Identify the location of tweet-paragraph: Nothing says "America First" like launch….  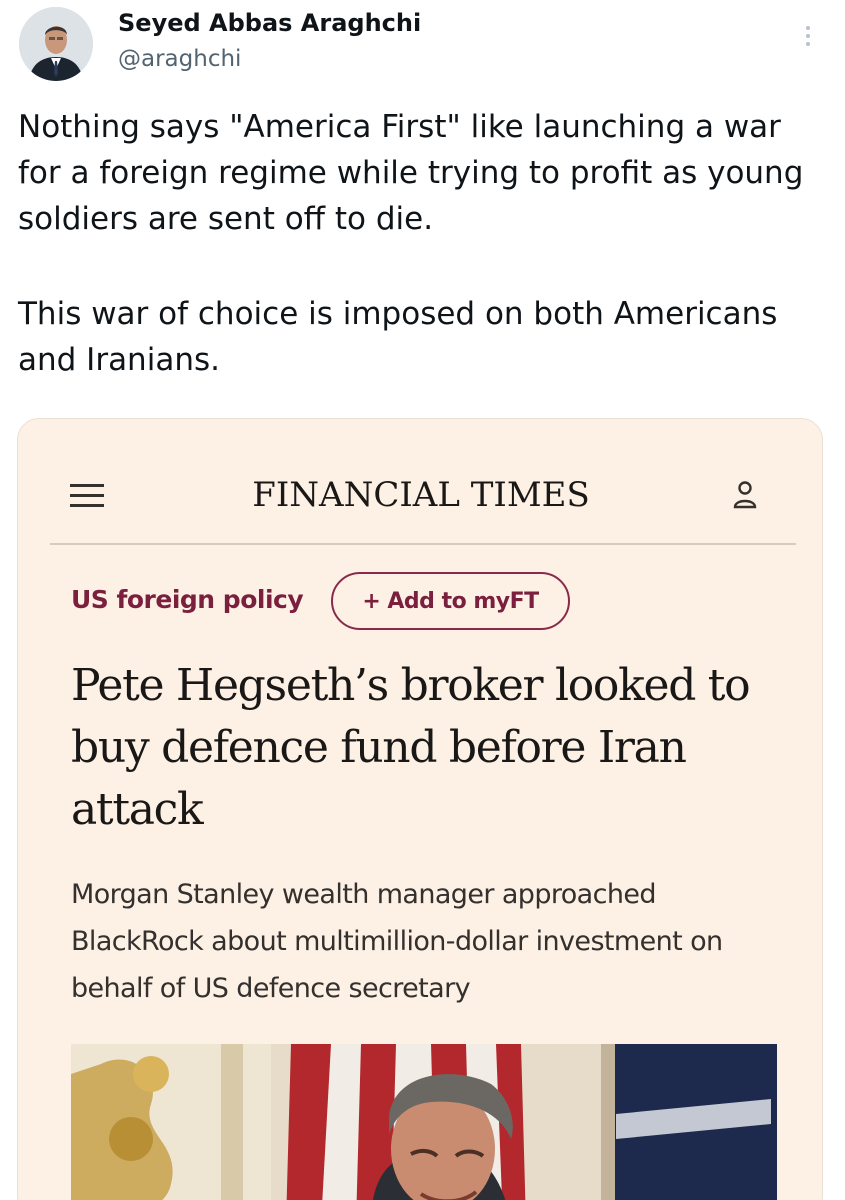
(411, 173).